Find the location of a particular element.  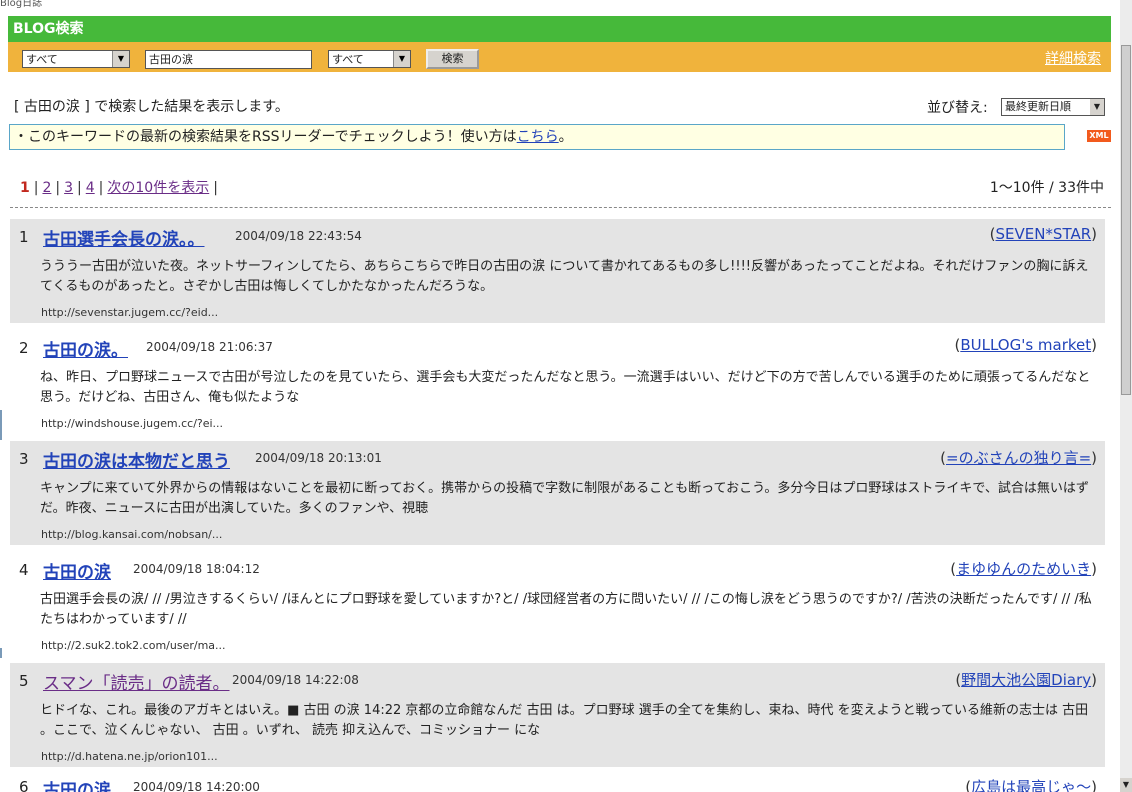

category-select-value: すべて is located at coordinates (42, 59).